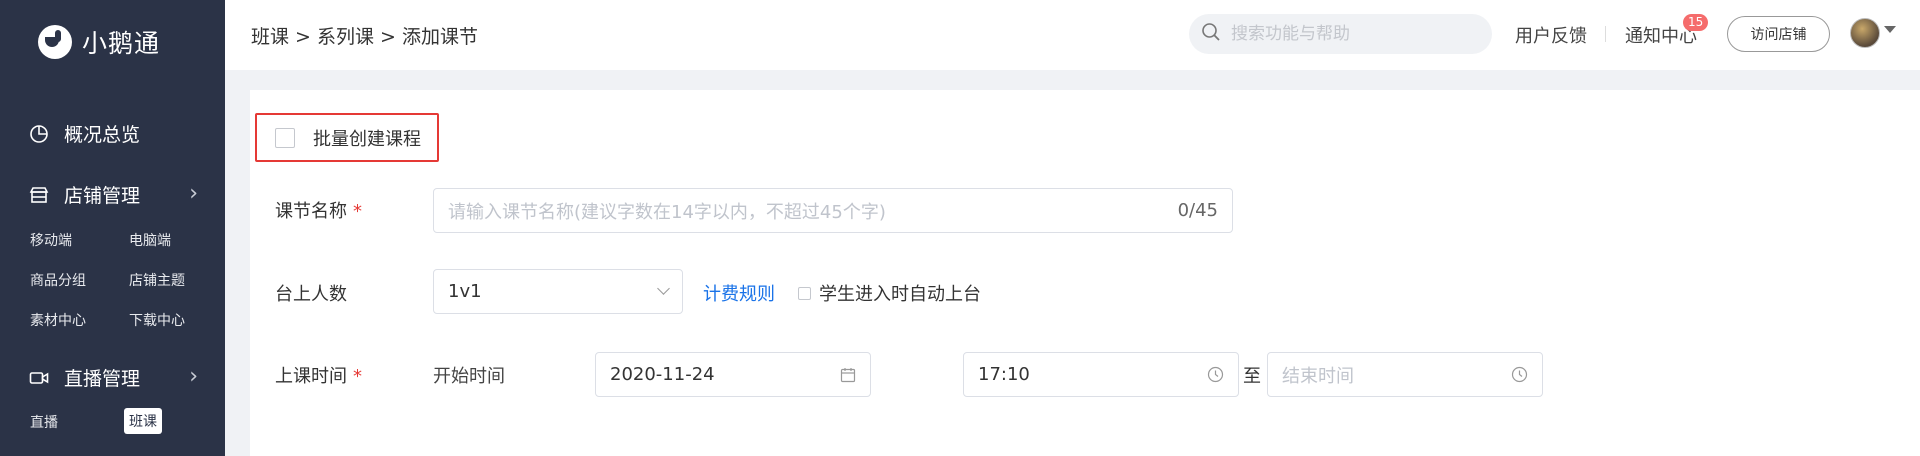 This screenshot has width=1920, height=456. I want to click on start-time-value: 17:10, so click(1004, 374).